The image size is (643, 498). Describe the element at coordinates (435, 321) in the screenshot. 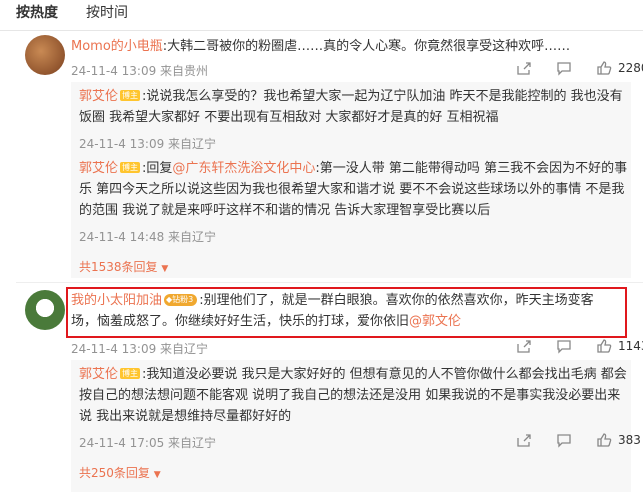

I see `mention-link: @郭文伦` at that location.